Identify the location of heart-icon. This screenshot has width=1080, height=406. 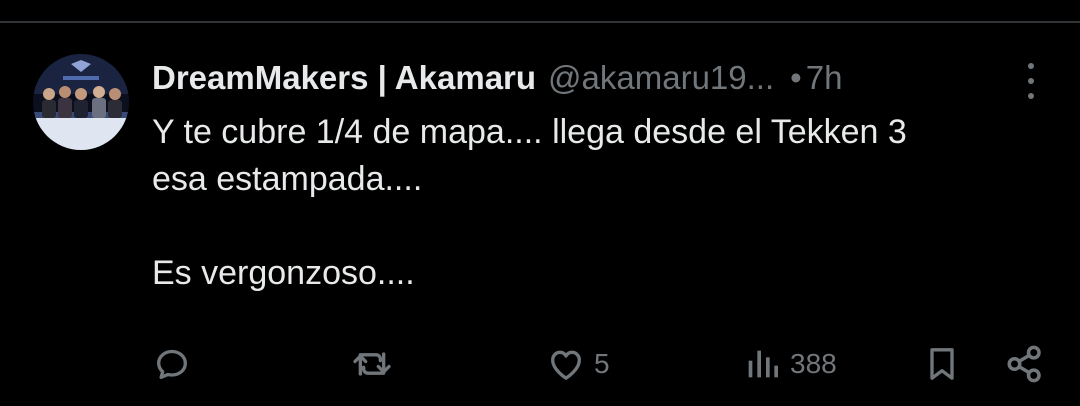
(566, 365).